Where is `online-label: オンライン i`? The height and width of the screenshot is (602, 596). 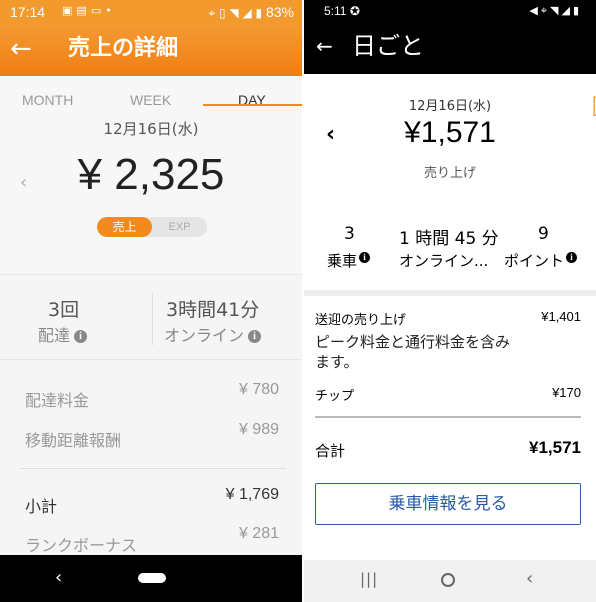 online-label: オンライン i is located at coordinates (213, 334).